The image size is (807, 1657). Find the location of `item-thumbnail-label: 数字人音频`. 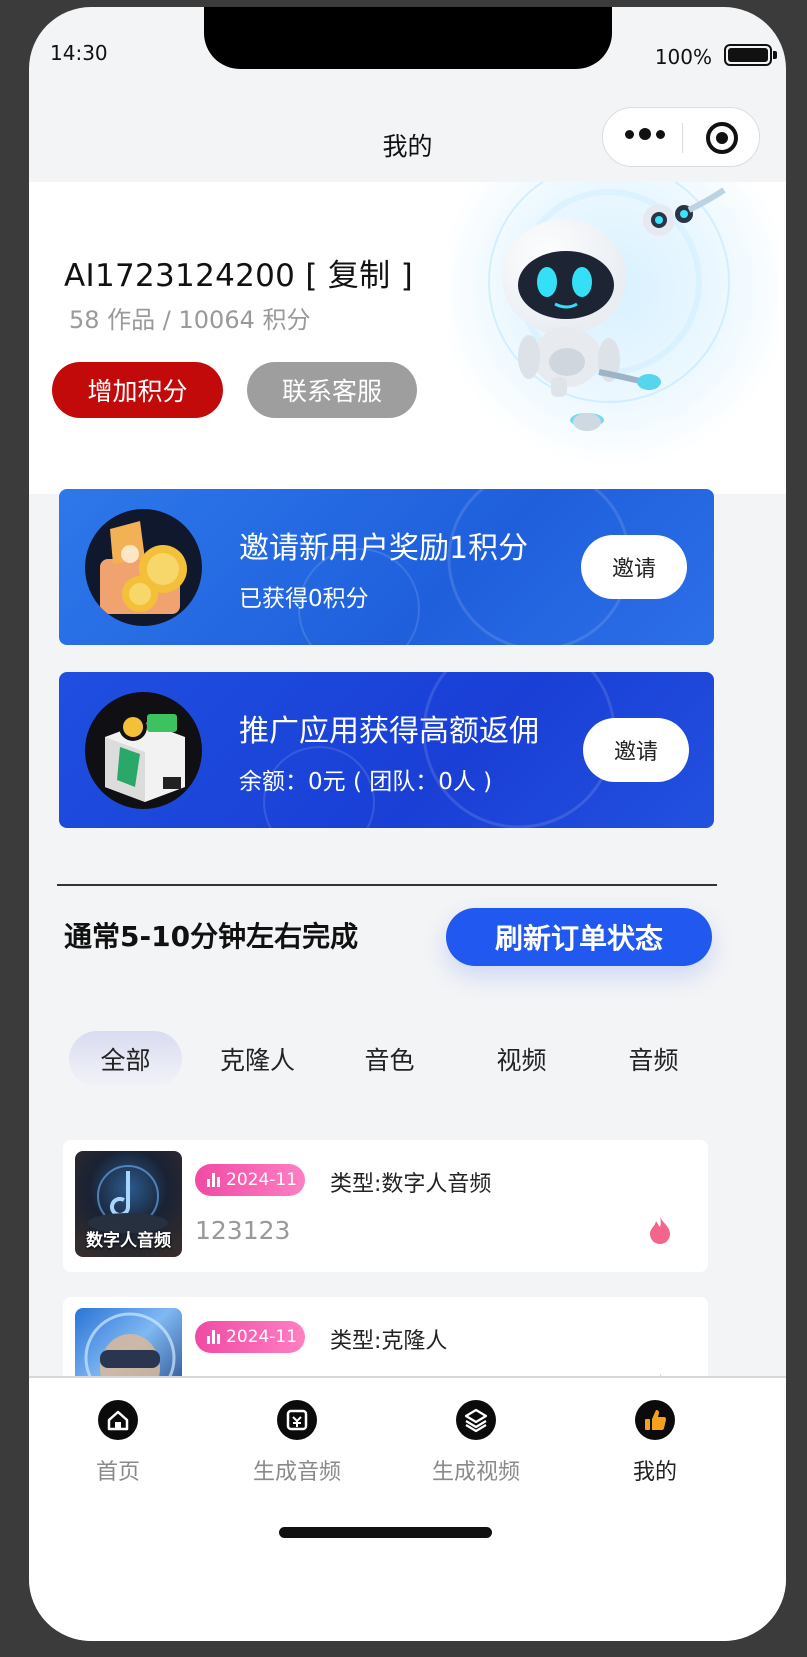

item-thumbnail-label: 数字人音频 is located at coordinates (128, 1241).